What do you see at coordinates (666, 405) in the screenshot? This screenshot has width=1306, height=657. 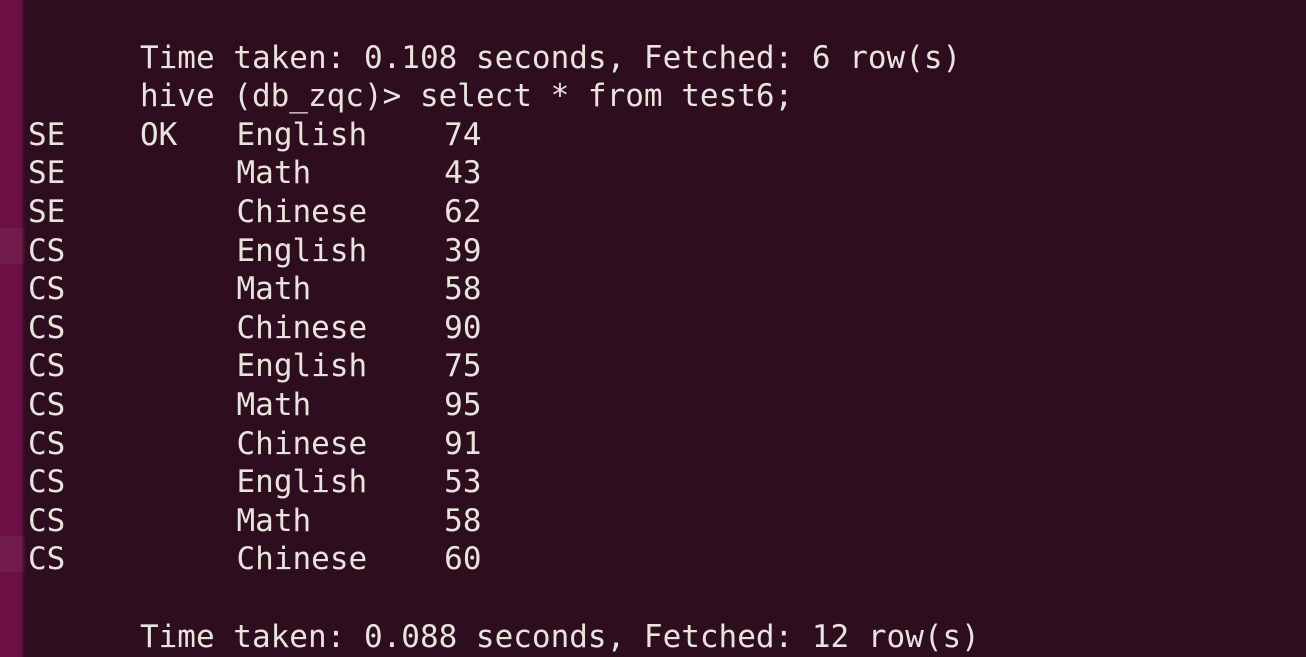 I see `table-row: CS Math 95` at bounding box center [666, 405].